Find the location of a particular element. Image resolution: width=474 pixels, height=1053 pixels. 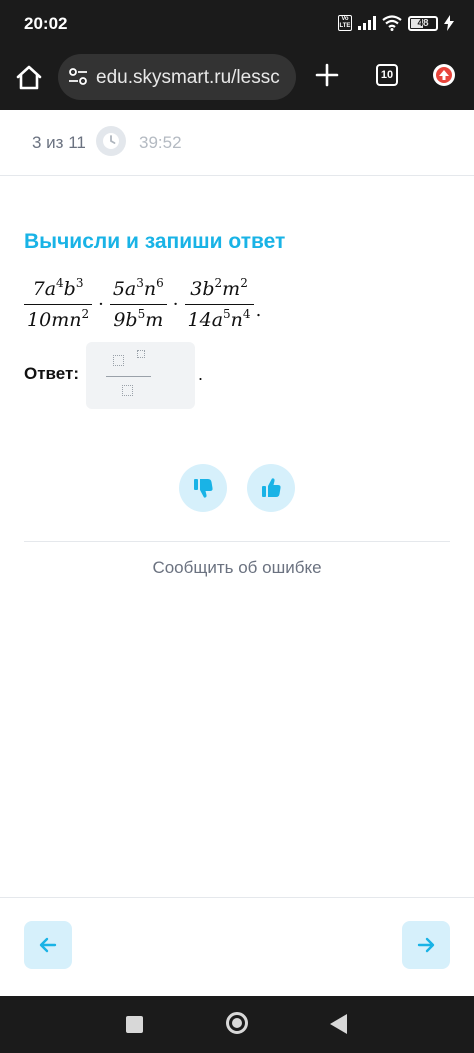

tabs-button: 10 is located at coordinates (387, 75).